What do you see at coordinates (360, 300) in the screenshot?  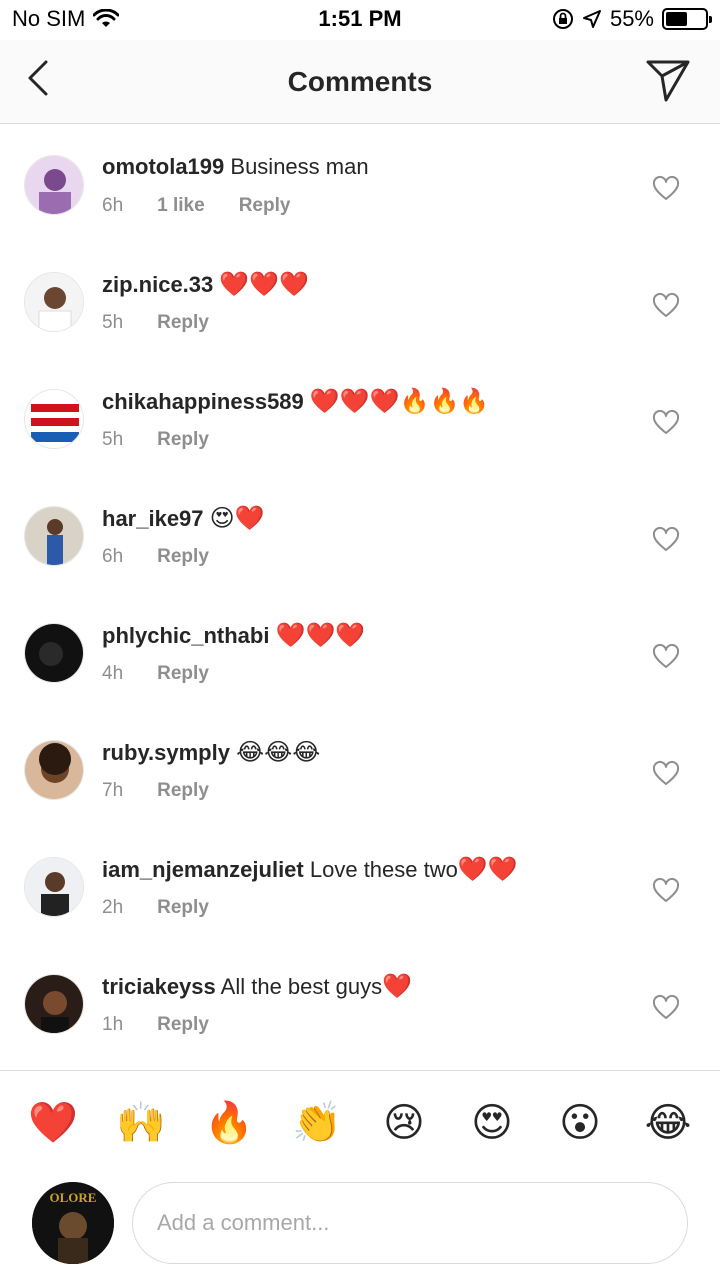 I see `comment-row: zip.nice.33 ❤️❤️❤️ 5h Reply` at bounding box center [360, 300].